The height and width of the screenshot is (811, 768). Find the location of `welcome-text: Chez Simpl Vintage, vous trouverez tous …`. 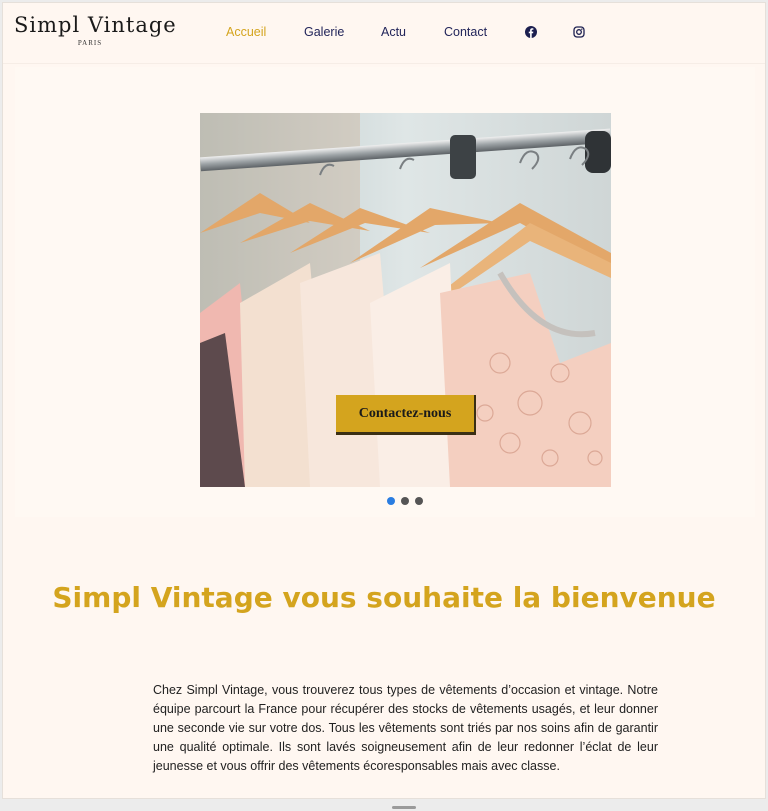

welcome-text: Chez Simpl Vintage, vous trouverez tous … is located at coordinates (405, 728).